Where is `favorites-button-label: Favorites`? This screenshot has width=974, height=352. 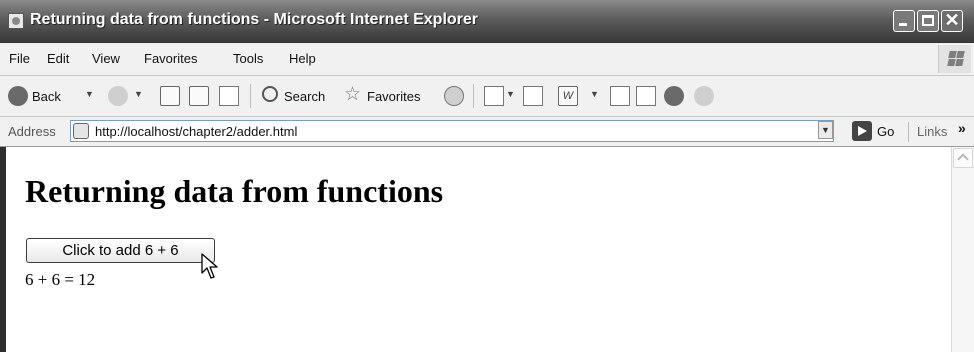
favorites-button-label: Favorites is located at coordinates (393, 96).